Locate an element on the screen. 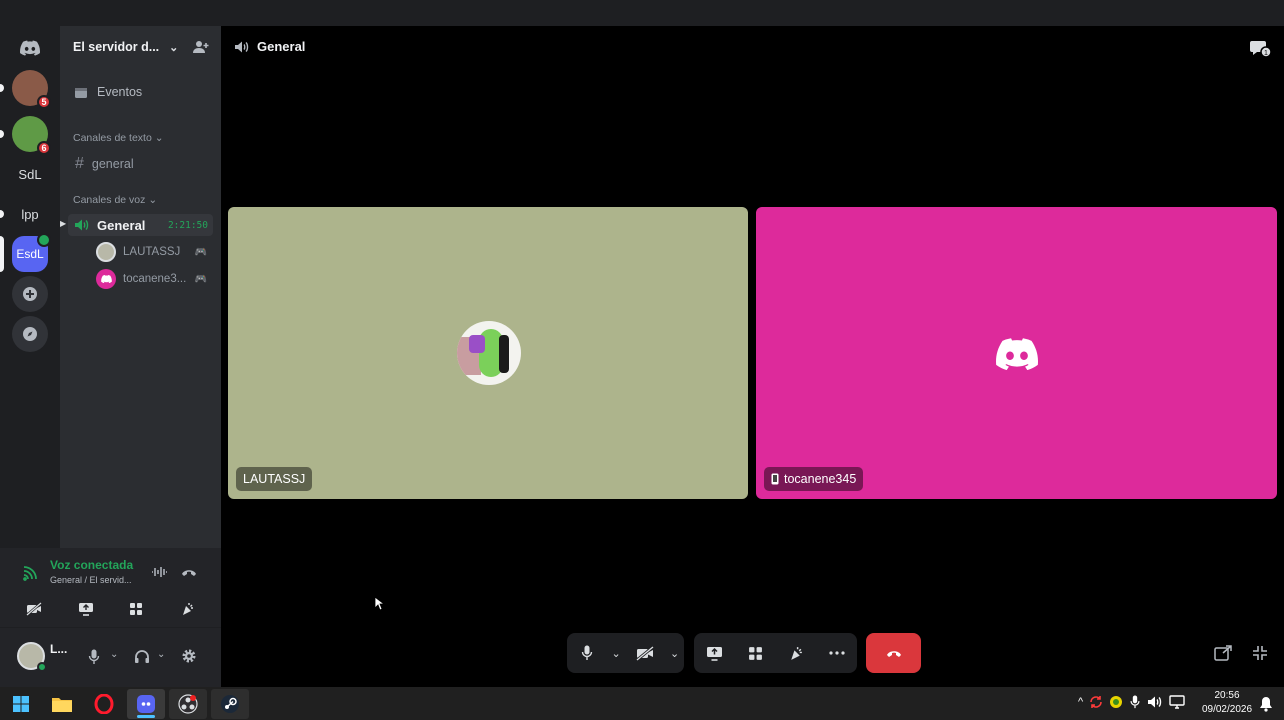 This screenshot has height=720, width=1284. headphones-icon is located at coordinates (142, 656).